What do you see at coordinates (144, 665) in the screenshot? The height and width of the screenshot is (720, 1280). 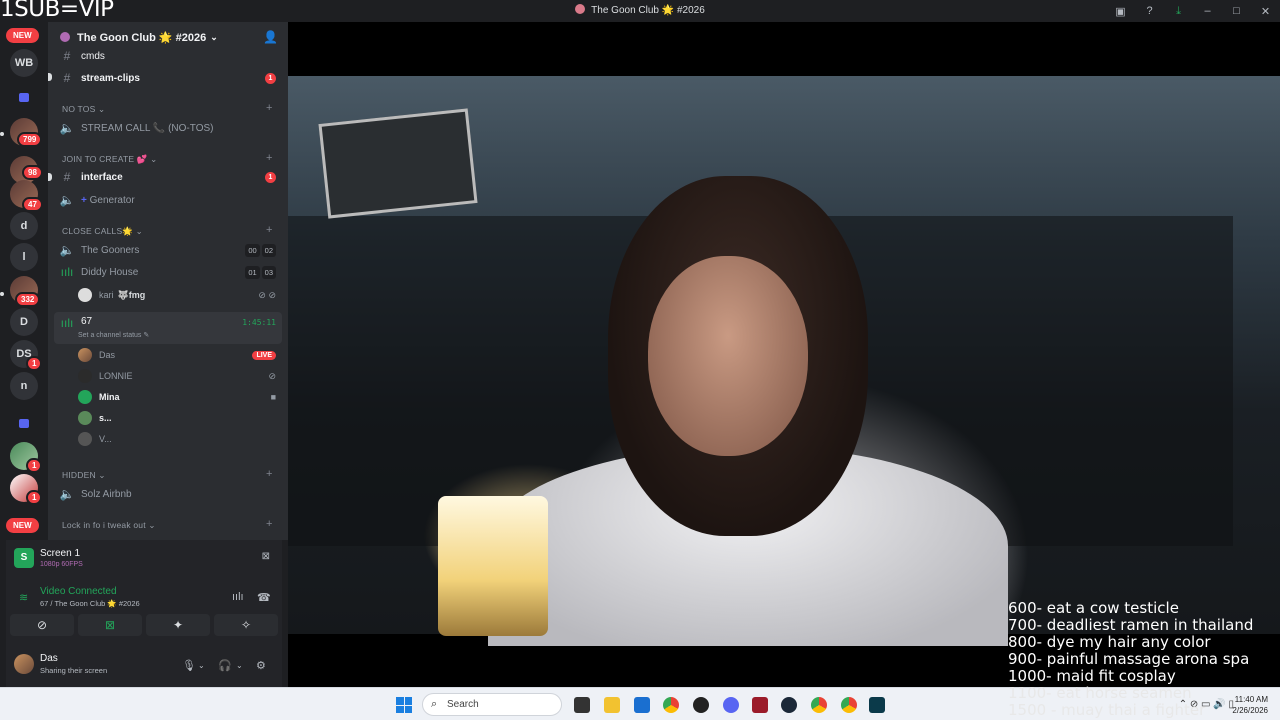 I see `user-area: Das Sharing their screen 🎙 ⌄ 🎧 ⌄ ⚙` at bounding box center [144, 665].